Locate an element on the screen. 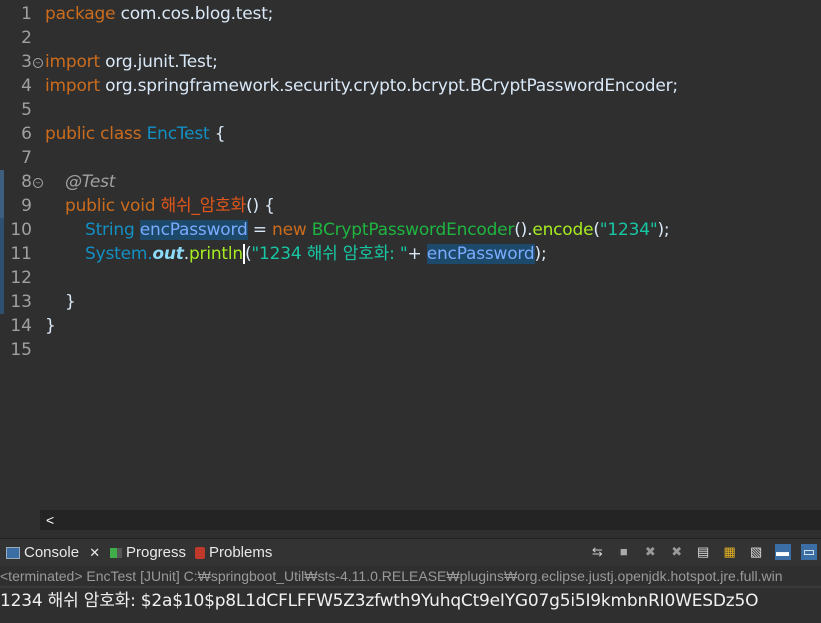 This screenshot has height=623, width=821. word-wrap-icon: ▧ is located at coordinates (756, 552).